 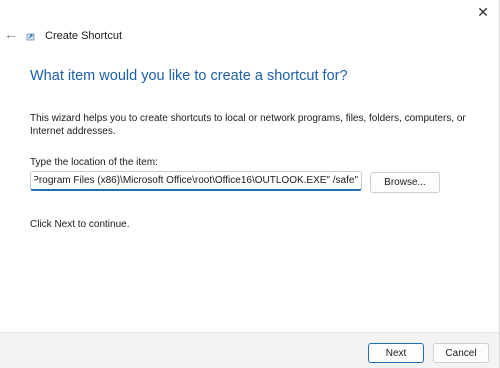 What do you see at coordinates (249, 350) in the screenshot?
I see `wizard-footer: Next Cancel` at bounding box center [249, 350].